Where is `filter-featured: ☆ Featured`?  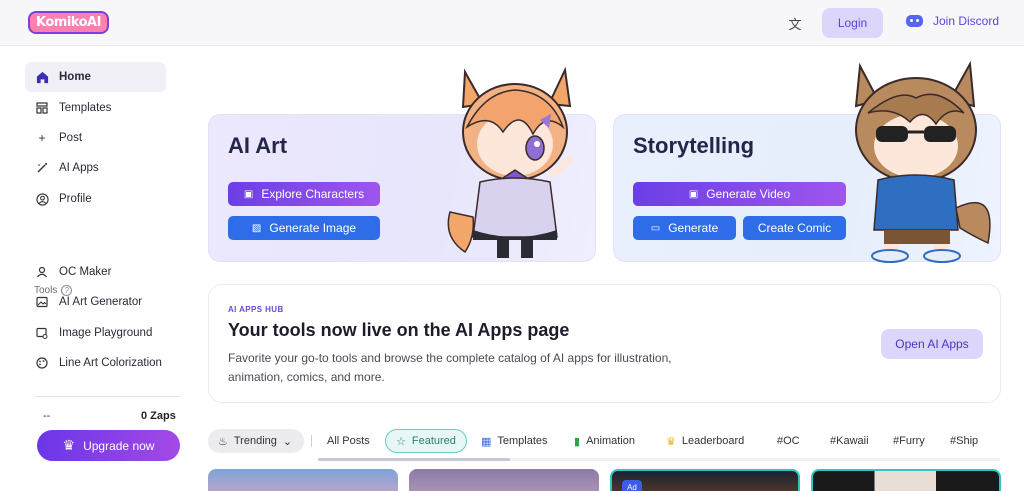 filter-featured: ☆ Featured is located at coordinates (426, 441).